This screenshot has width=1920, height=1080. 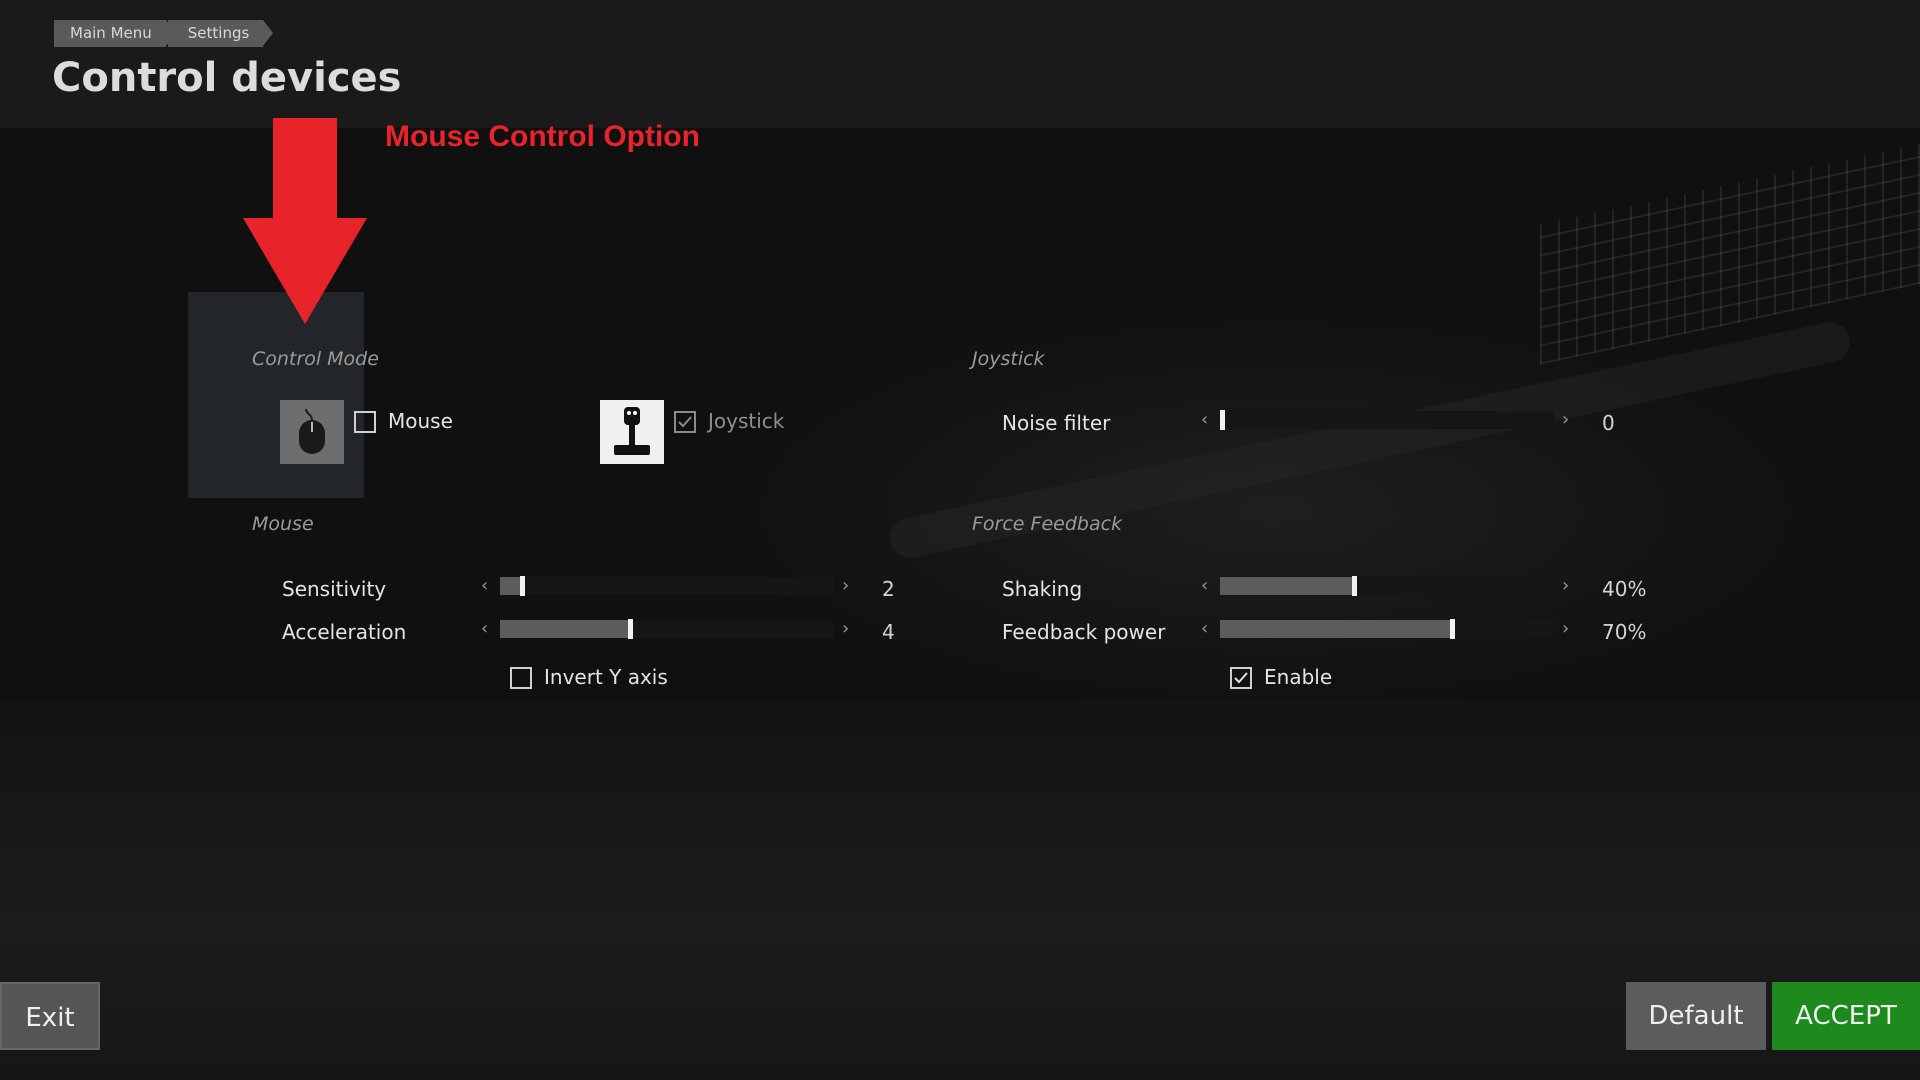 I want to click on sensitivity-increase-button: ›, so click(x=845, y=585).